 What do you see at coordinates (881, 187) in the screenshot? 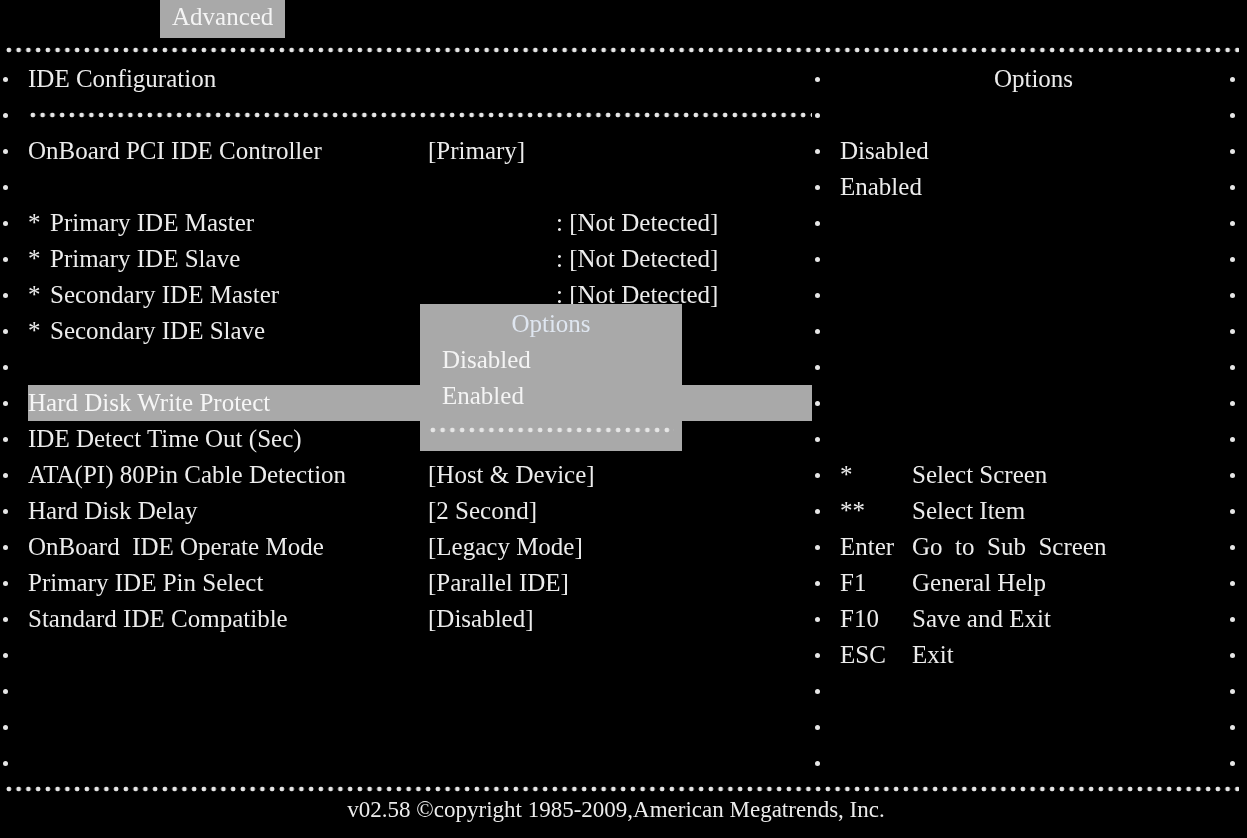
I see `option-text: Enabled` at bounding box center [881, 187].